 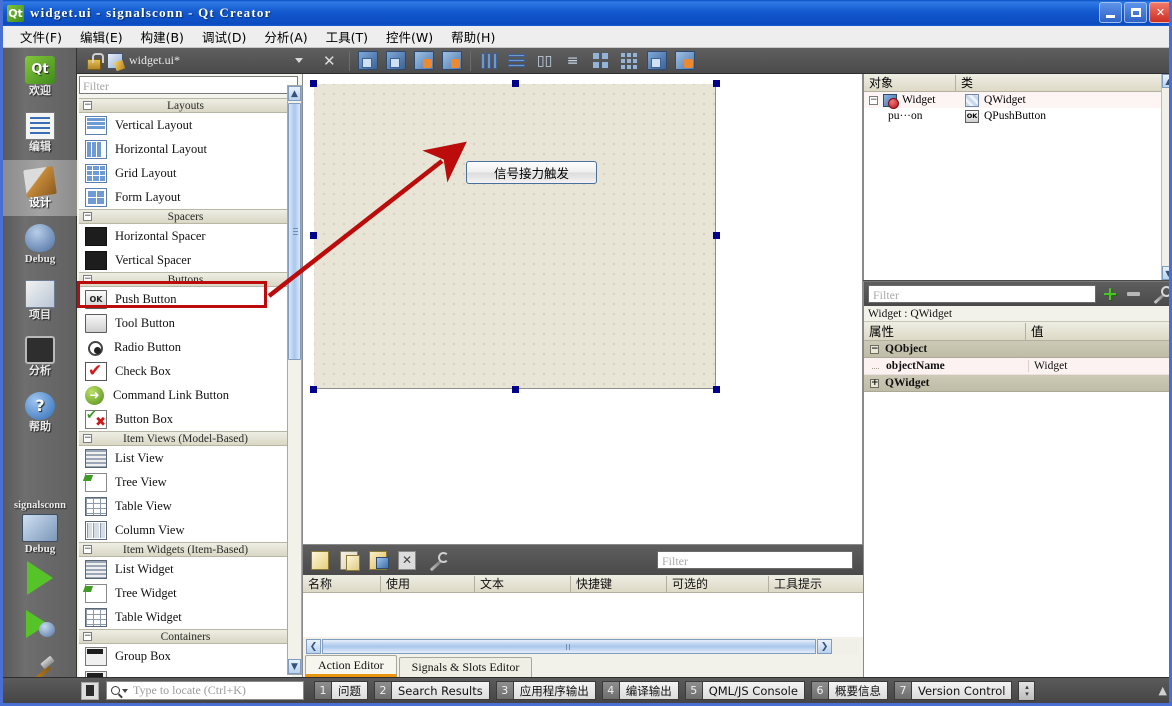 What do you see at coordinates (629, 60) in the screenshot?
I see `layout-grid-icon` at bounding box center [629, 60].